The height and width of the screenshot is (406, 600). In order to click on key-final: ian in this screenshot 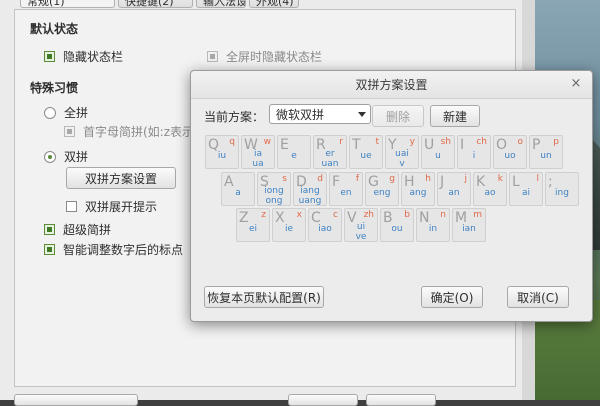, I will do `click(469, 229)`.